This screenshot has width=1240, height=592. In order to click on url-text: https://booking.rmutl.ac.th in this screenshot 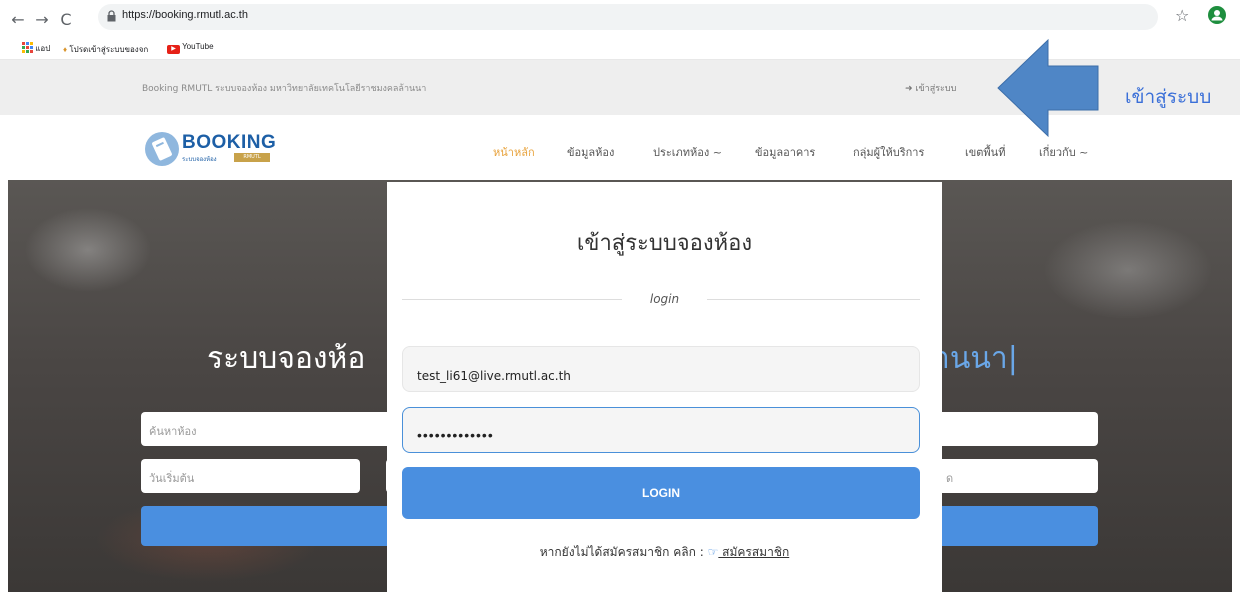, I will do `click(185, 15)`.